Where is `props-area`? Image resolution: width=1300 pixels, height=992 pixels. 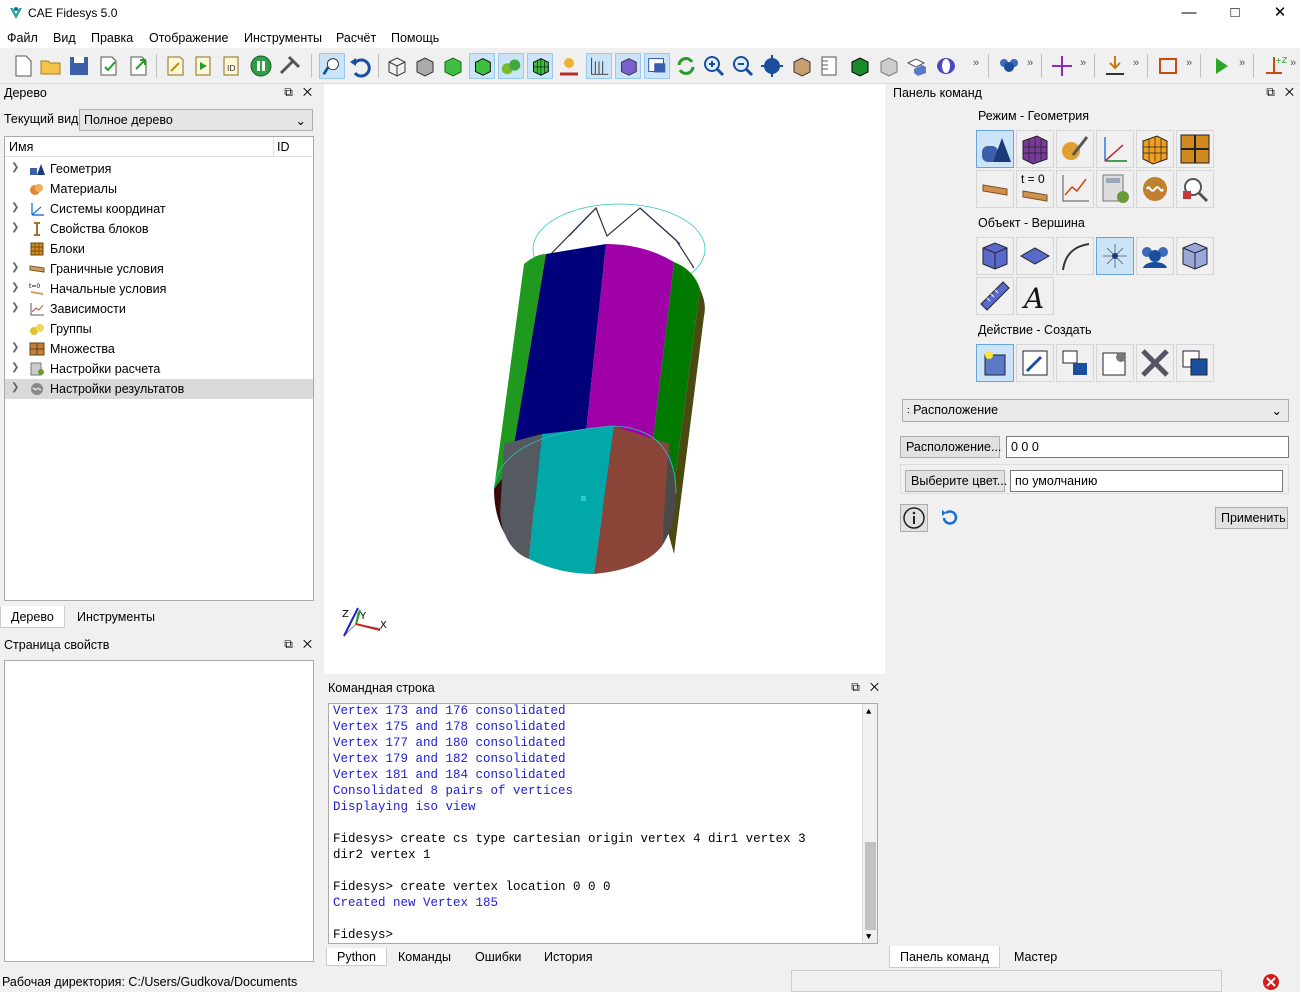 props-area is located at coordinates (159, 811).